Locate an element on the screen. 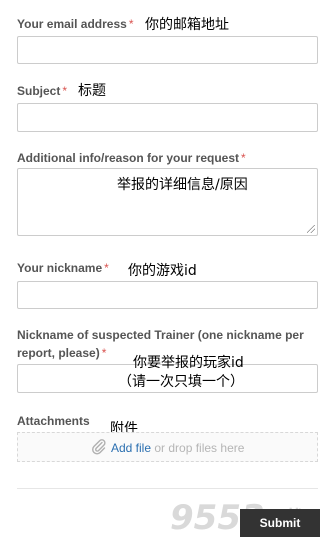  submit-button: Submit is located at coordinates (280, 523).